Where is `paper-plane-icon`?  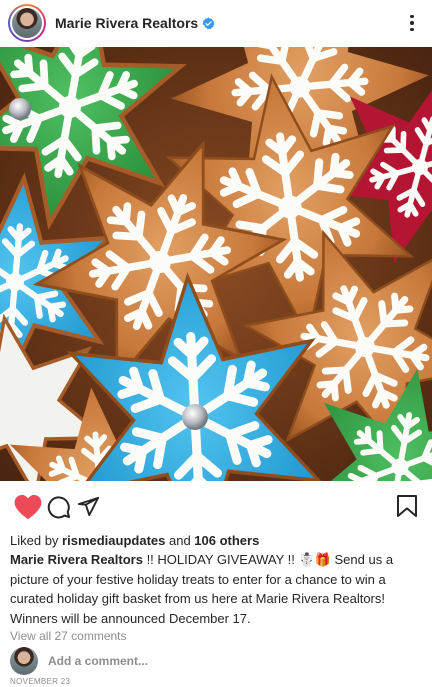 paper-plane-icon is located at coordinates (88, 506).